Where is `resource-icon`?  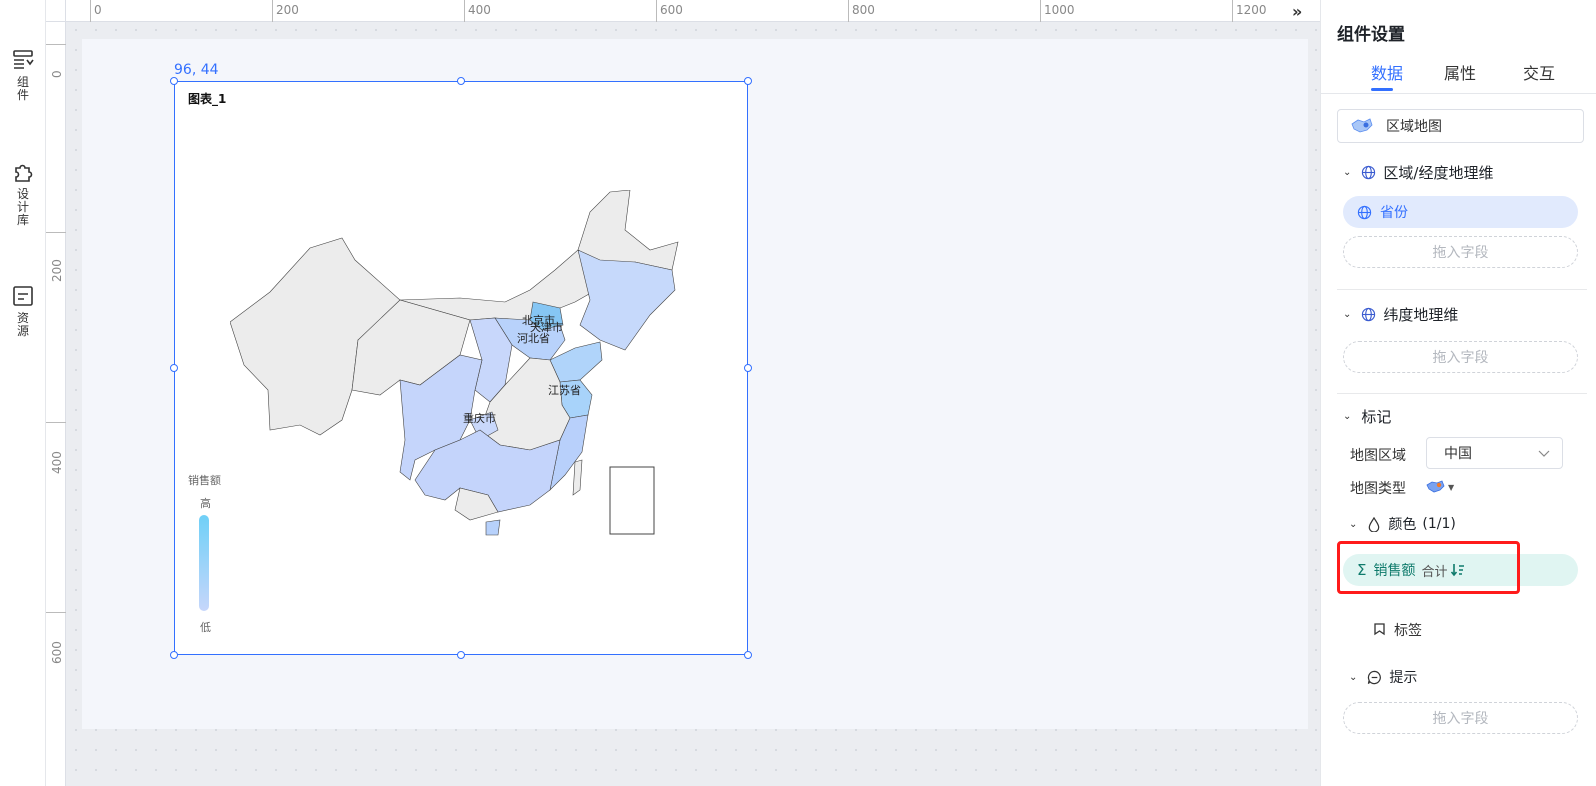 resource-icon is located at coordinates (23, 296).